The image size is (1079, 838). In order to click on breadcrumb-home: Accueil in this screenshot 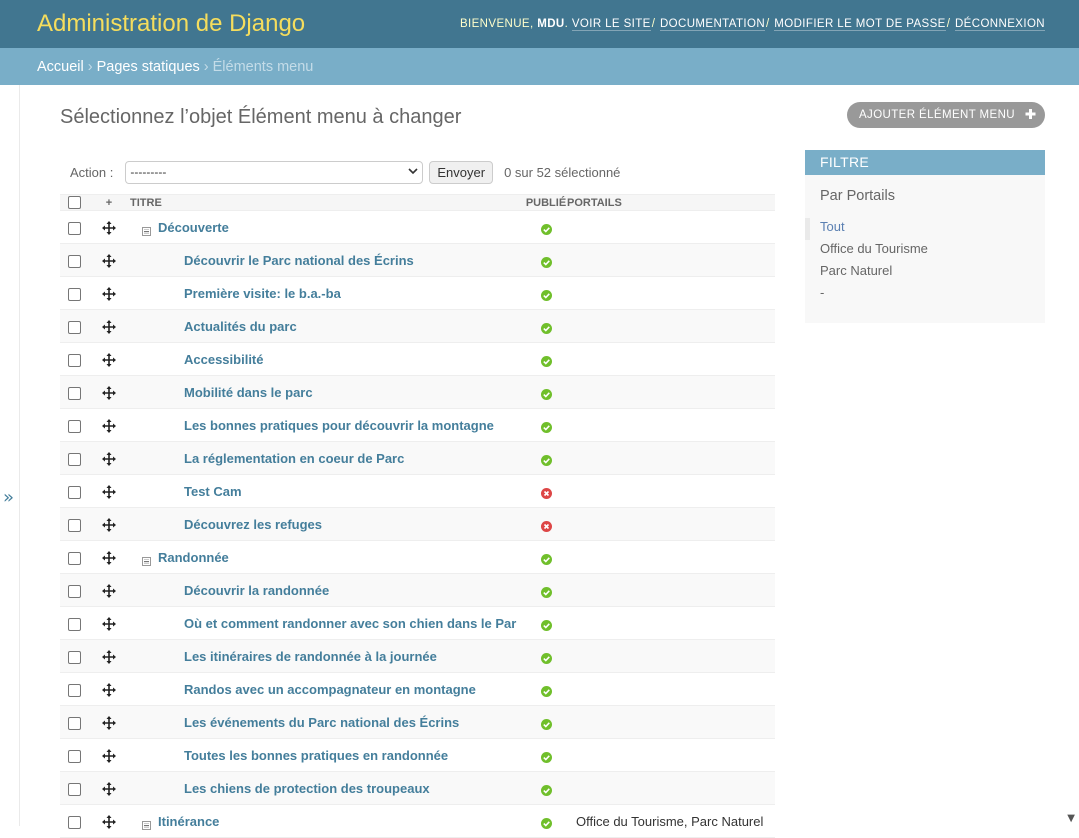, I will do `click(60, 67)`.